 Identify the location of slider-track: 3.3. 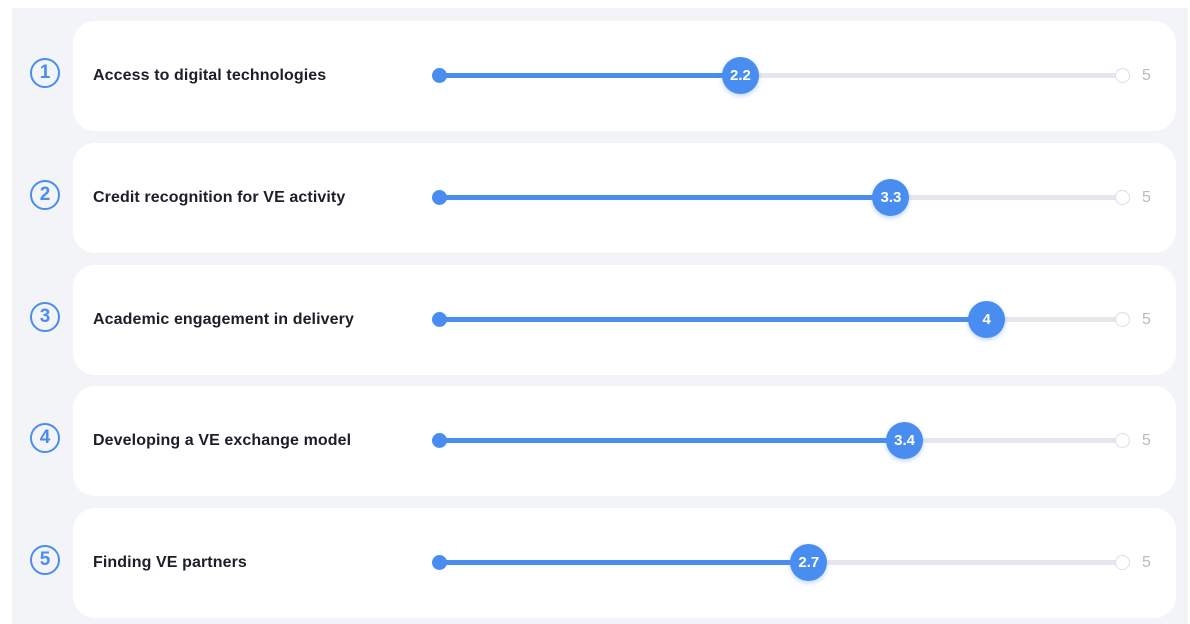
(781, 197).